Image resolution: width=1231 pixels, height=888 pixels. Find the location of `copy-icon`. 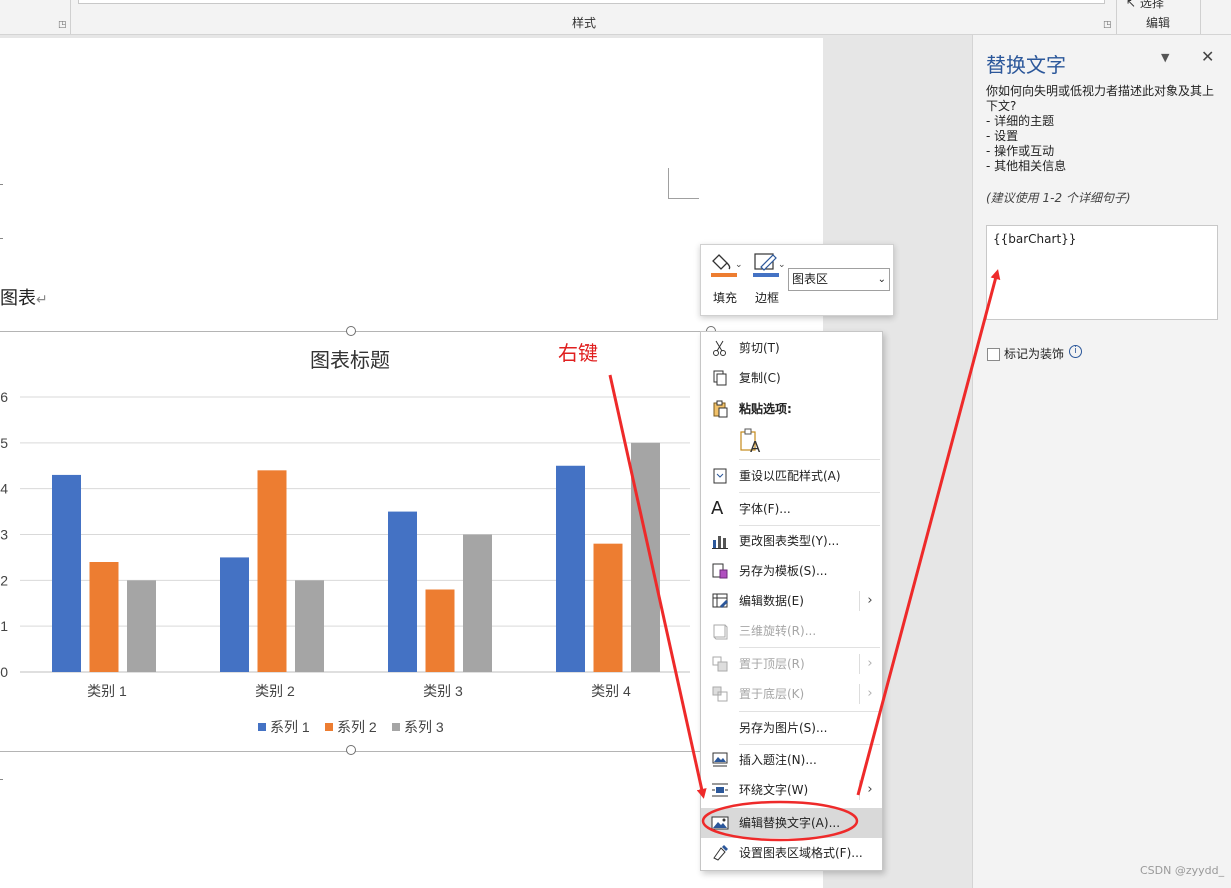

copy-icon is located at coordinates (720, 378).